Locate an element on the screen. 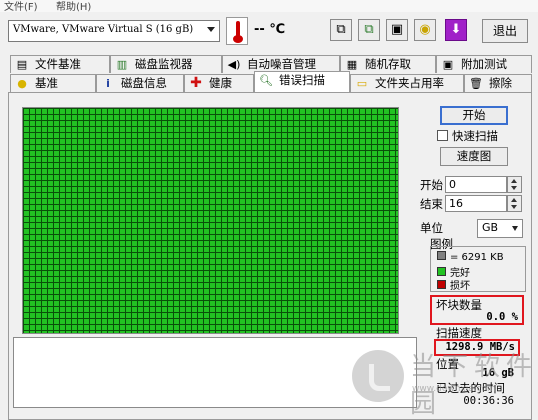 The width and height of the screenshot is (538, 420). tab-label: 磁盘监视器 is located at coordinates (164, 64).